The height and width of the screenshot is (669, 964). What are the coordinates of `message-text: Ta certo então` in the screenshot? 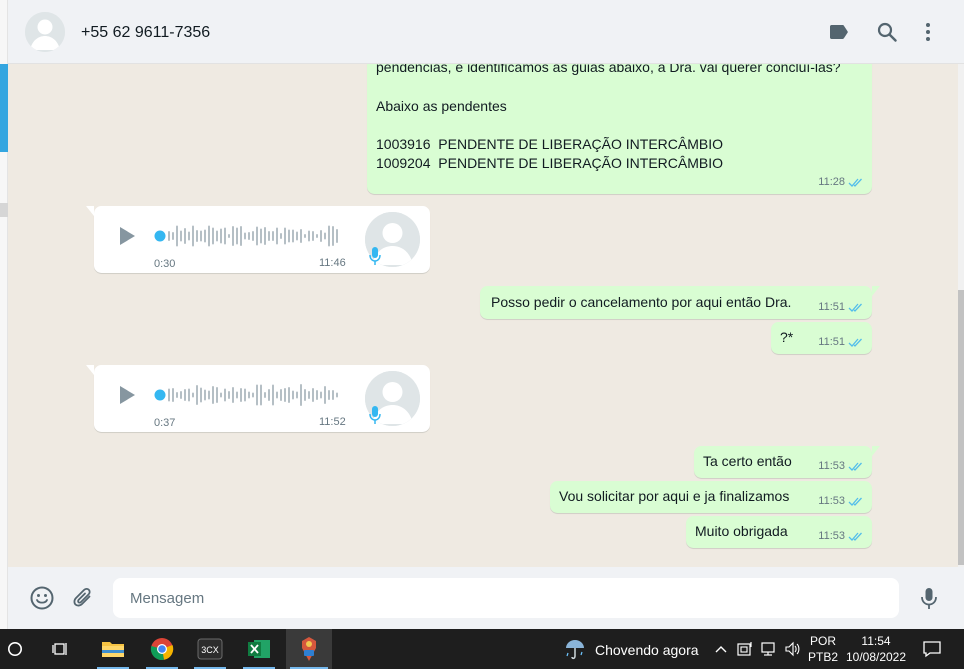 It's located at (747, 461).